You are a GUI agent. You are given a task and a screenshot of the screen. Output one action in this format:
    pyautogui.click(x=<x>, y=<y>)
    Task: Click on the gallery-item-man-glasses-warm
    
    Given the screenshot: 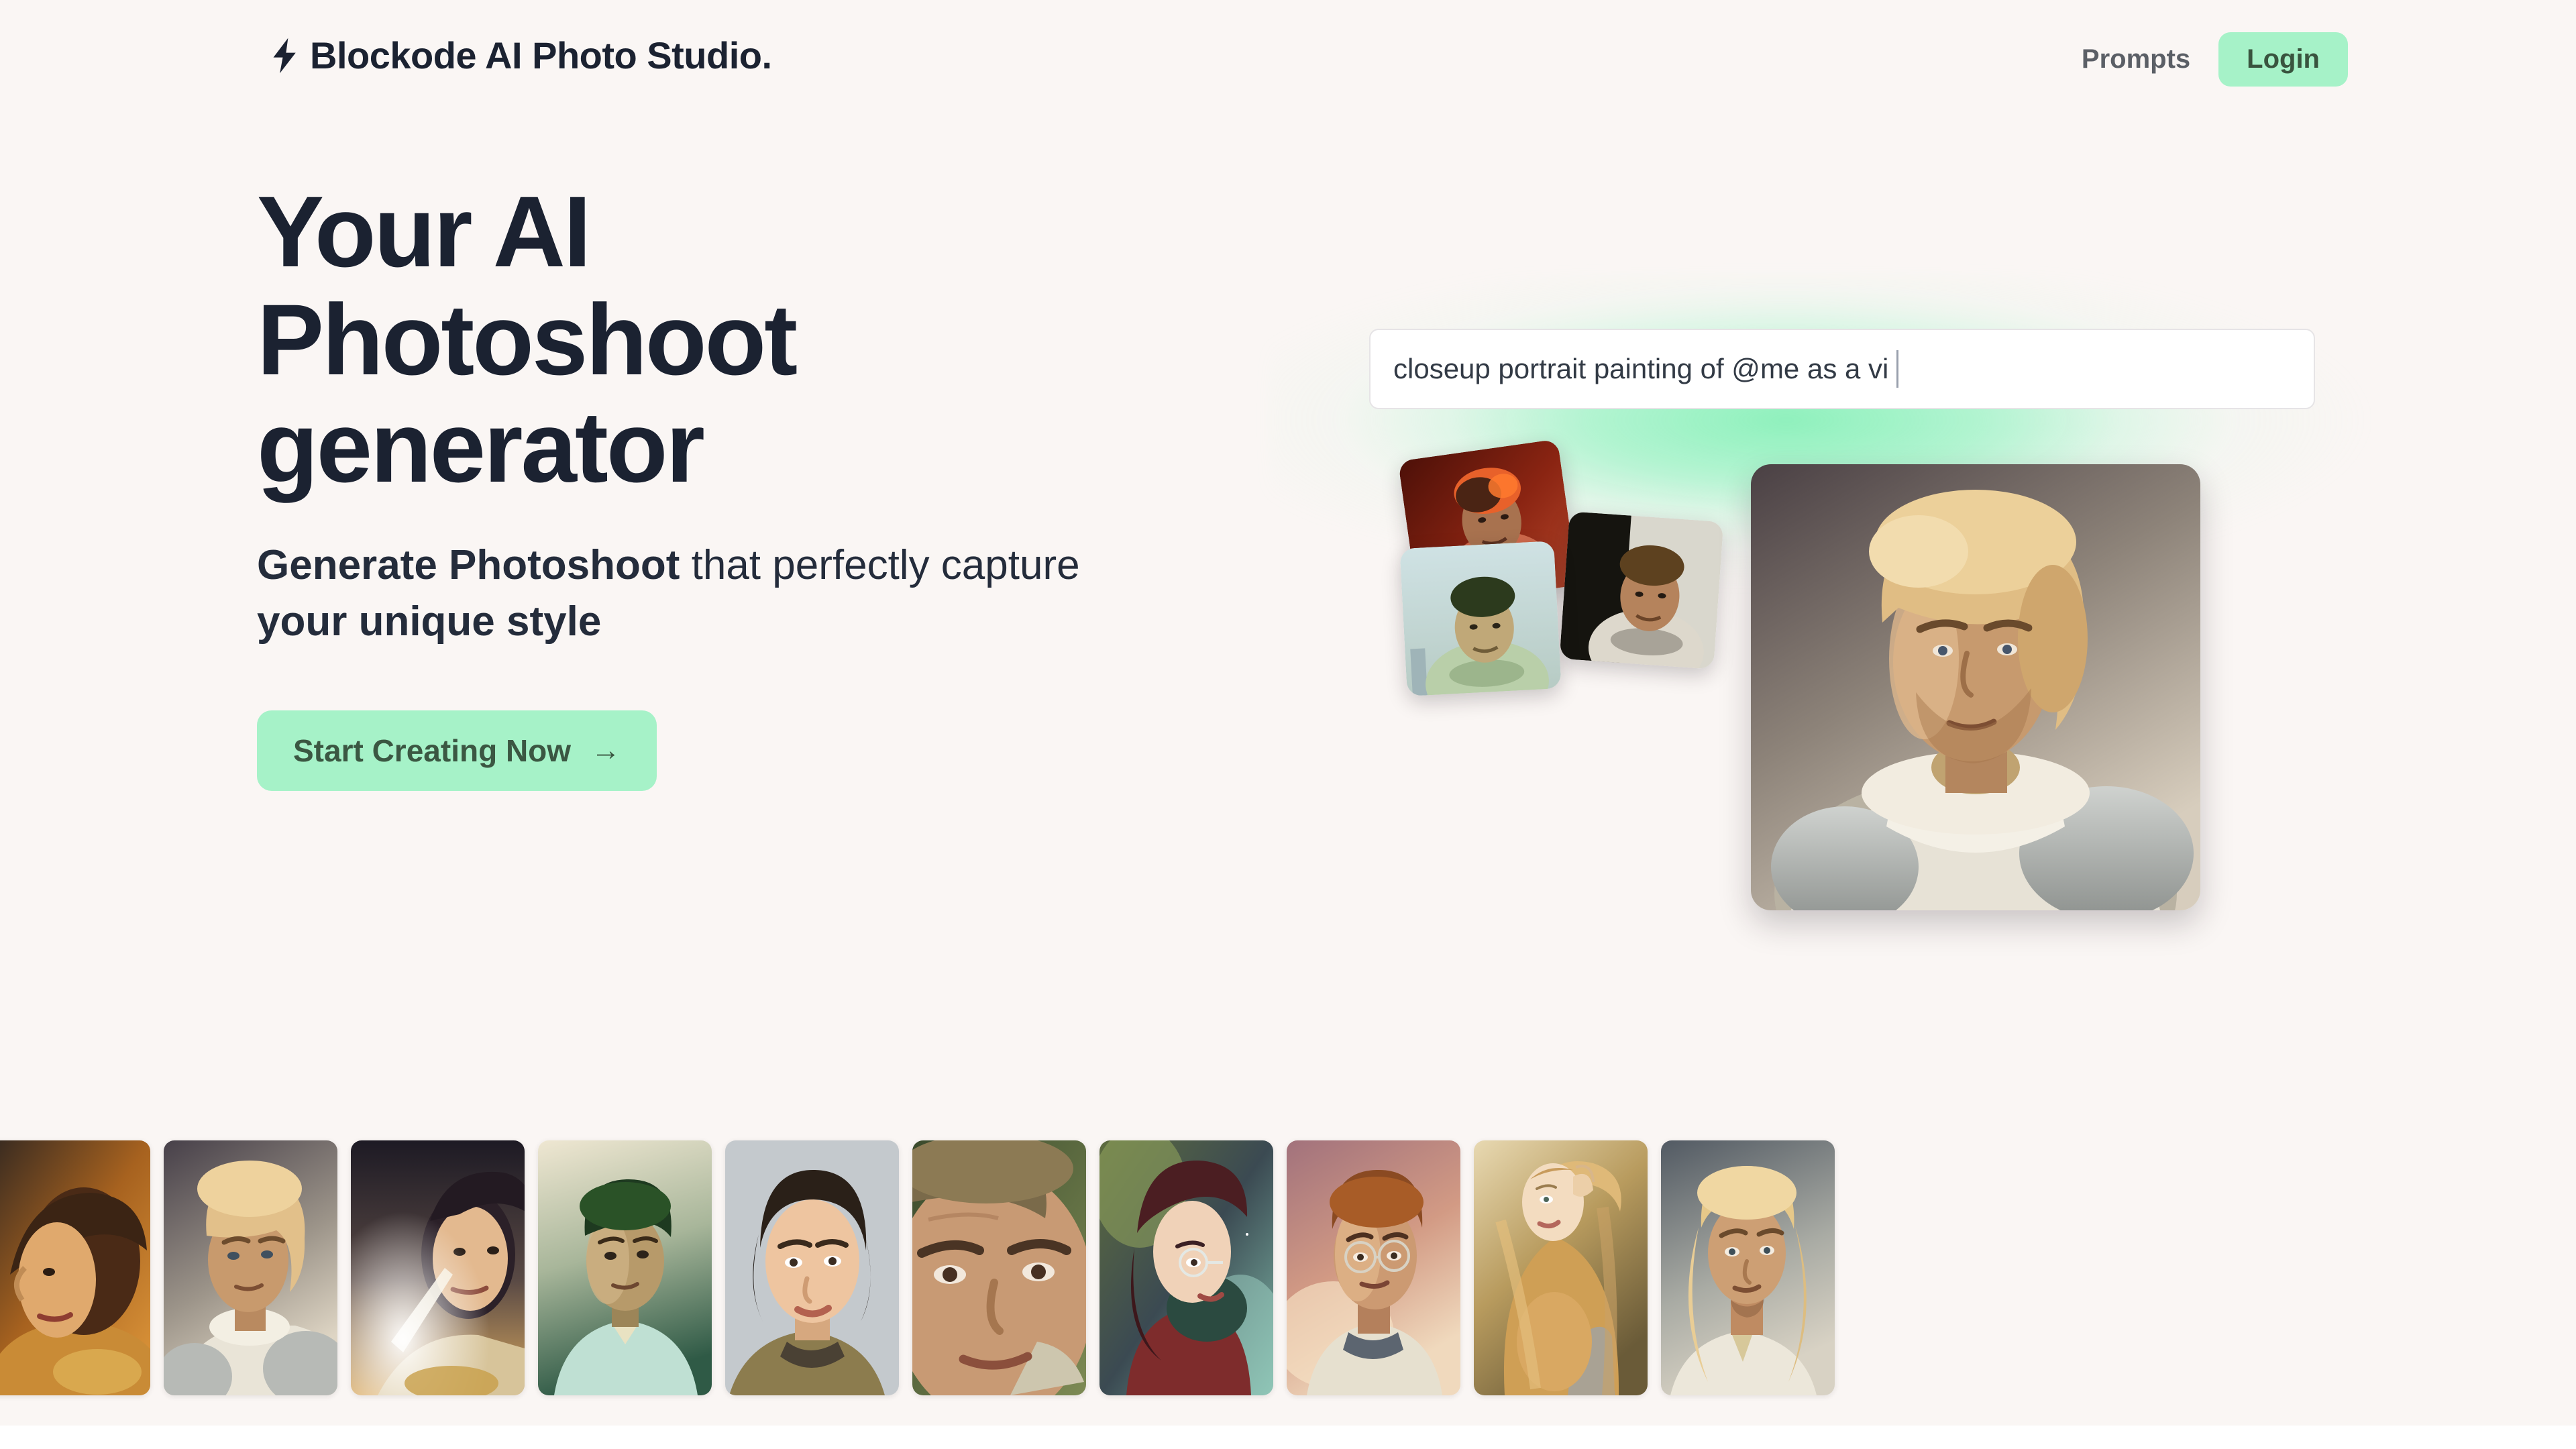 What is the action you would take?
    pyautogui.click(x=1373, y=1267)
    